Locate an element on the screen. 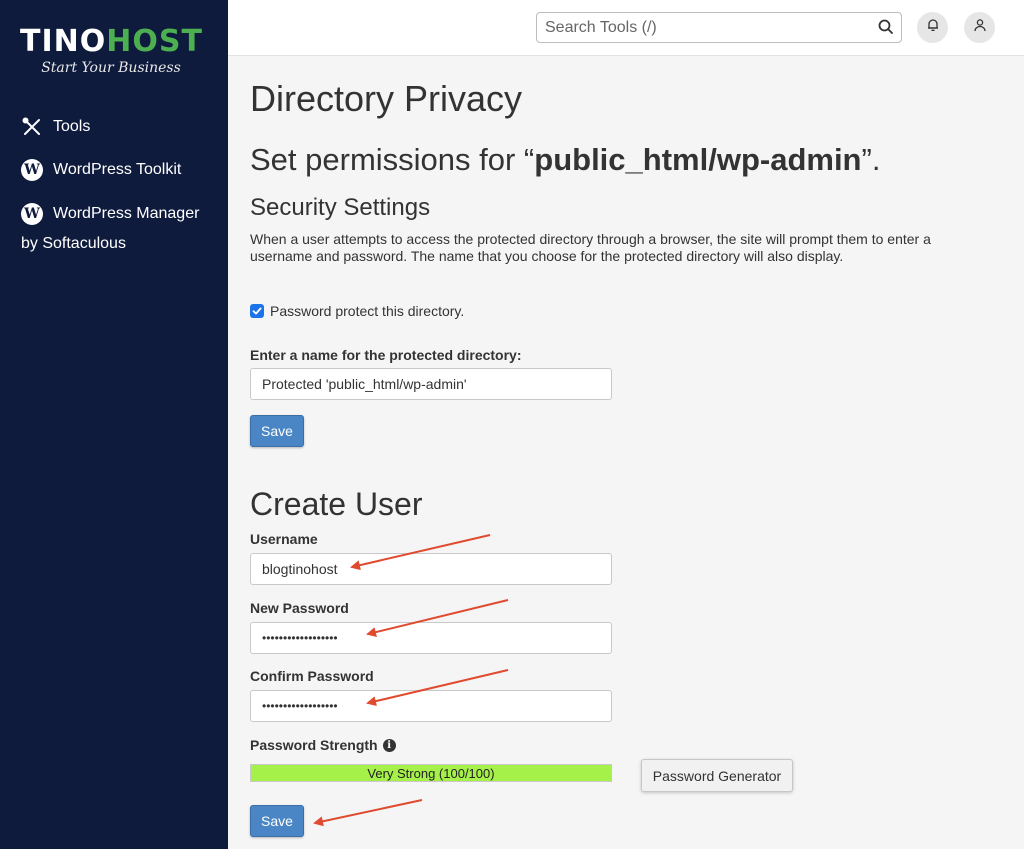 This screenshot has width=1024, height=849. page-title: Directory Privacy is located at coordinates (386, 98).